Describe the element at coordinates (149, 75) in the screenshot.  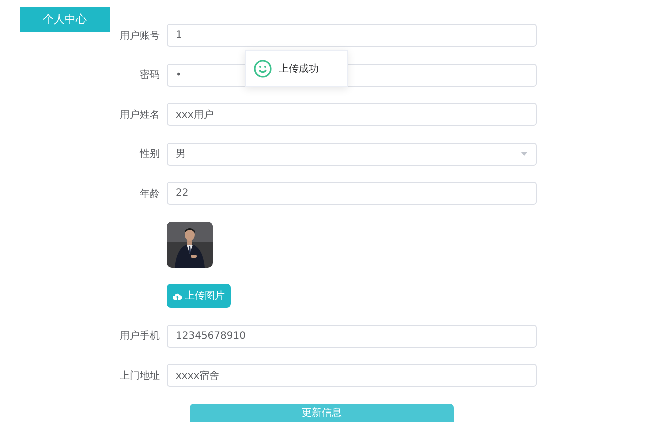
I see `field-label: 密码` at that location.